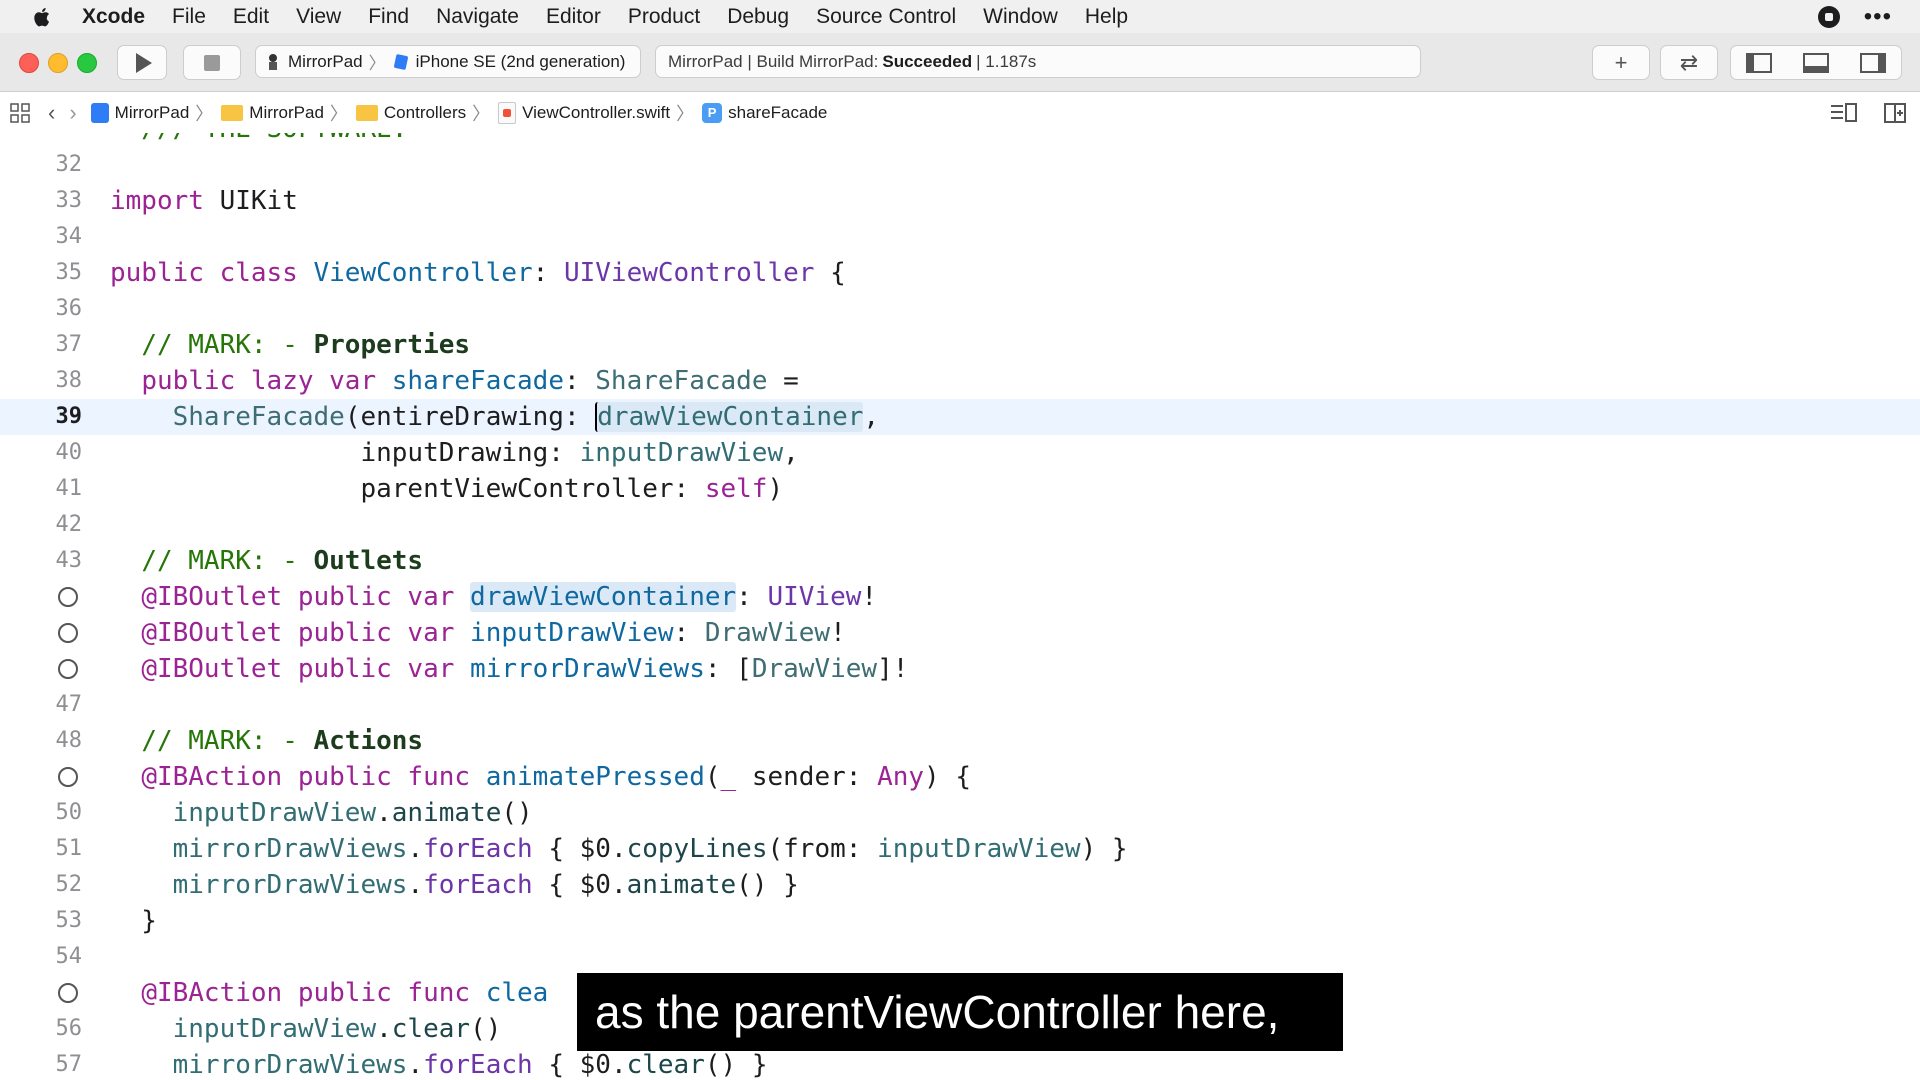 The height and width of the screenshot is (1080, 1920). What do you see at coordinates (69, 380) in the screenshot?
I see `line-number: 38` at bounding box center [69, 380].